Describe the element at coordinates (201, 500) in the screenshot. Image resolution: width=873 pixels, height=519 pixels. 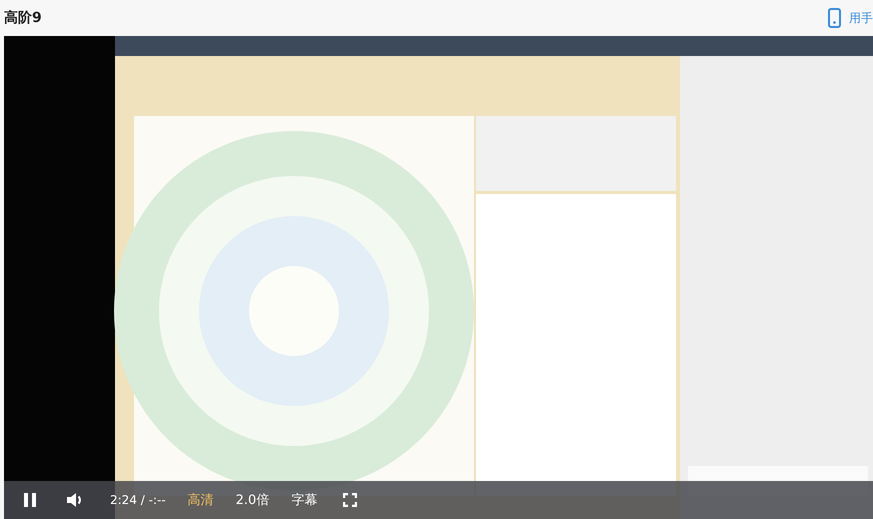
I see `player-option-button: 高清` at that location.